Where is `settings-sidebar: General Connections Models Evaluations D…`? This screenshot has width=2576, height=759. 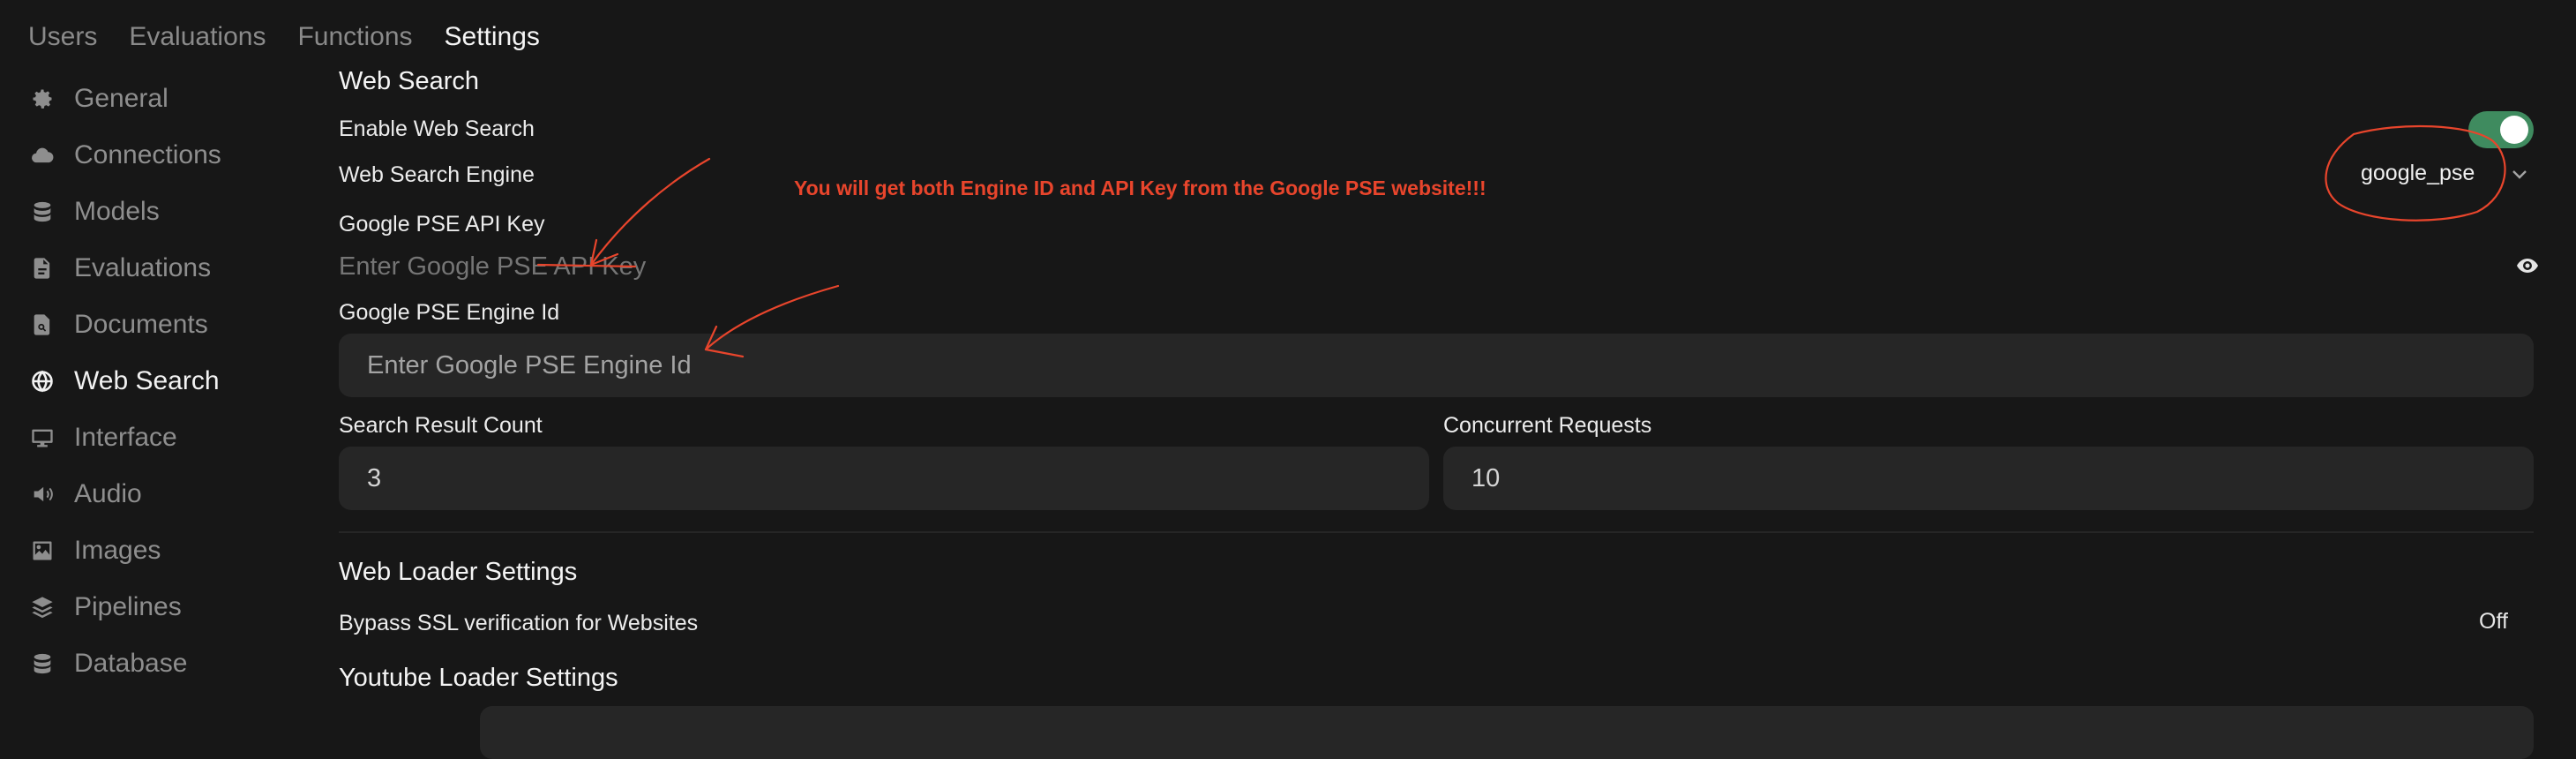
settings-sidebar: General Connections Models Evaluations D… is located at coordinates (163, 381).